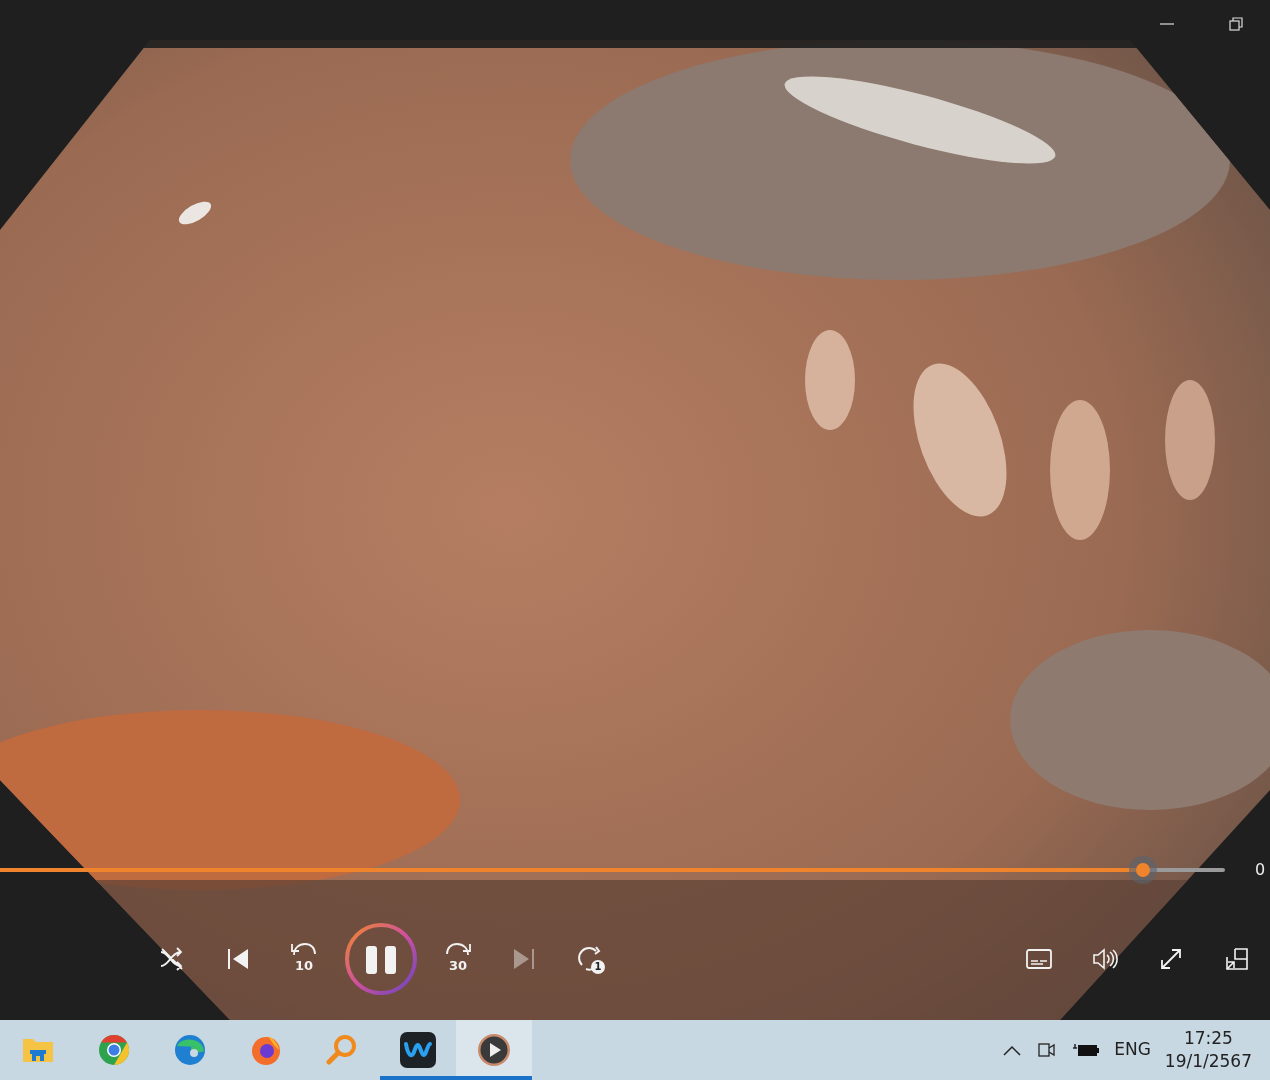 This screenshot has height=1080, width=1270. Describe the element at coordinates (1012, 1050) in the screenshot. I see `chevron-up-icon` at that location.